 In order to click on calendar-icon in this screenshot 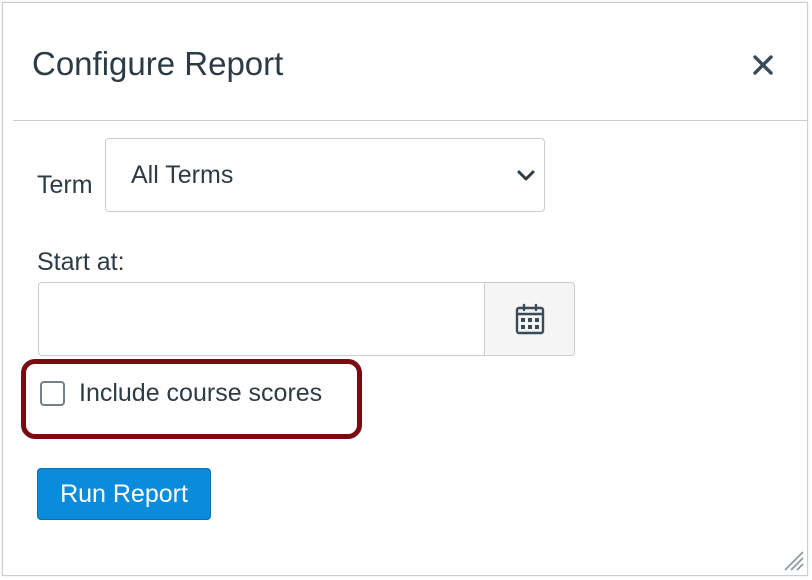, I will do `click(529, 319)`.